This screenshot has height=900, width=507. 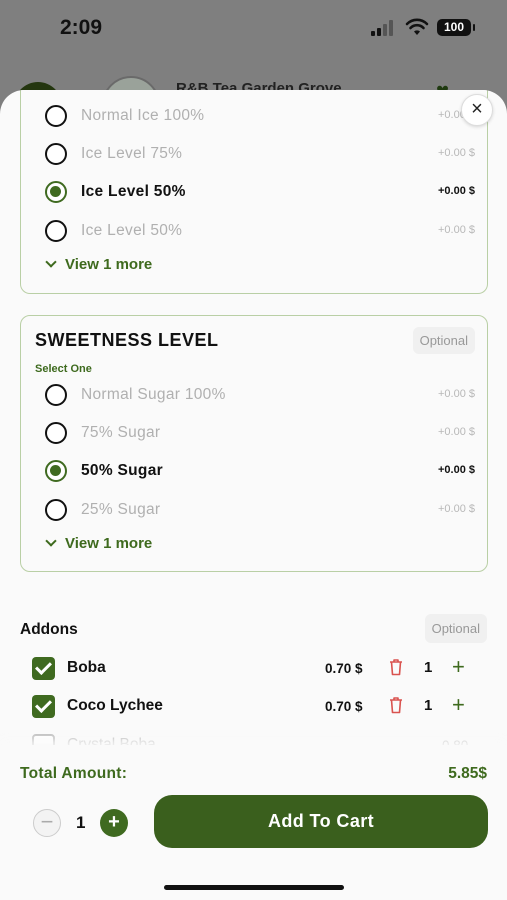 I want to click on home-indicator, so click(x=254, y=887).